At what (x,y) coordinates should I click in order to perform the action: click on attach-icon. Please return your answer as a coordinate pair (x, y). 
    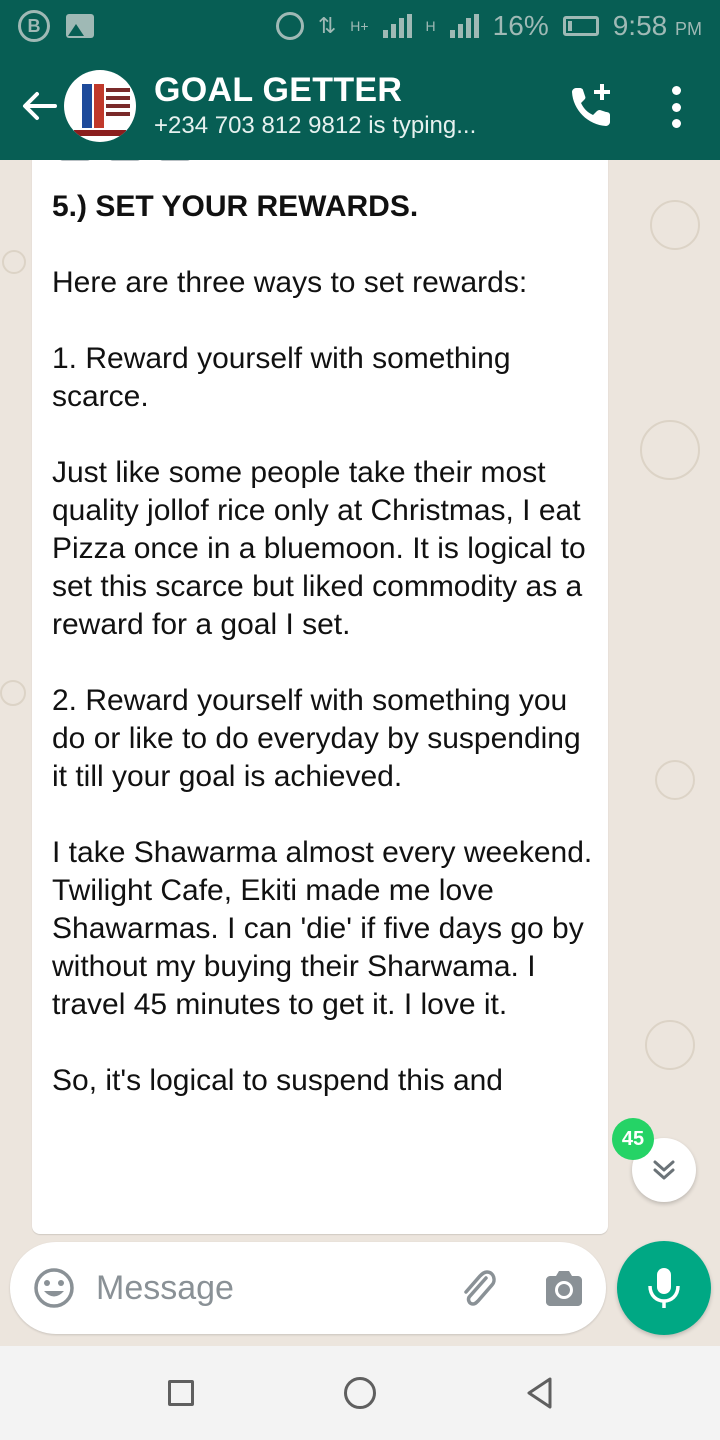
    Looking at the image, I should click on (478, 1288).